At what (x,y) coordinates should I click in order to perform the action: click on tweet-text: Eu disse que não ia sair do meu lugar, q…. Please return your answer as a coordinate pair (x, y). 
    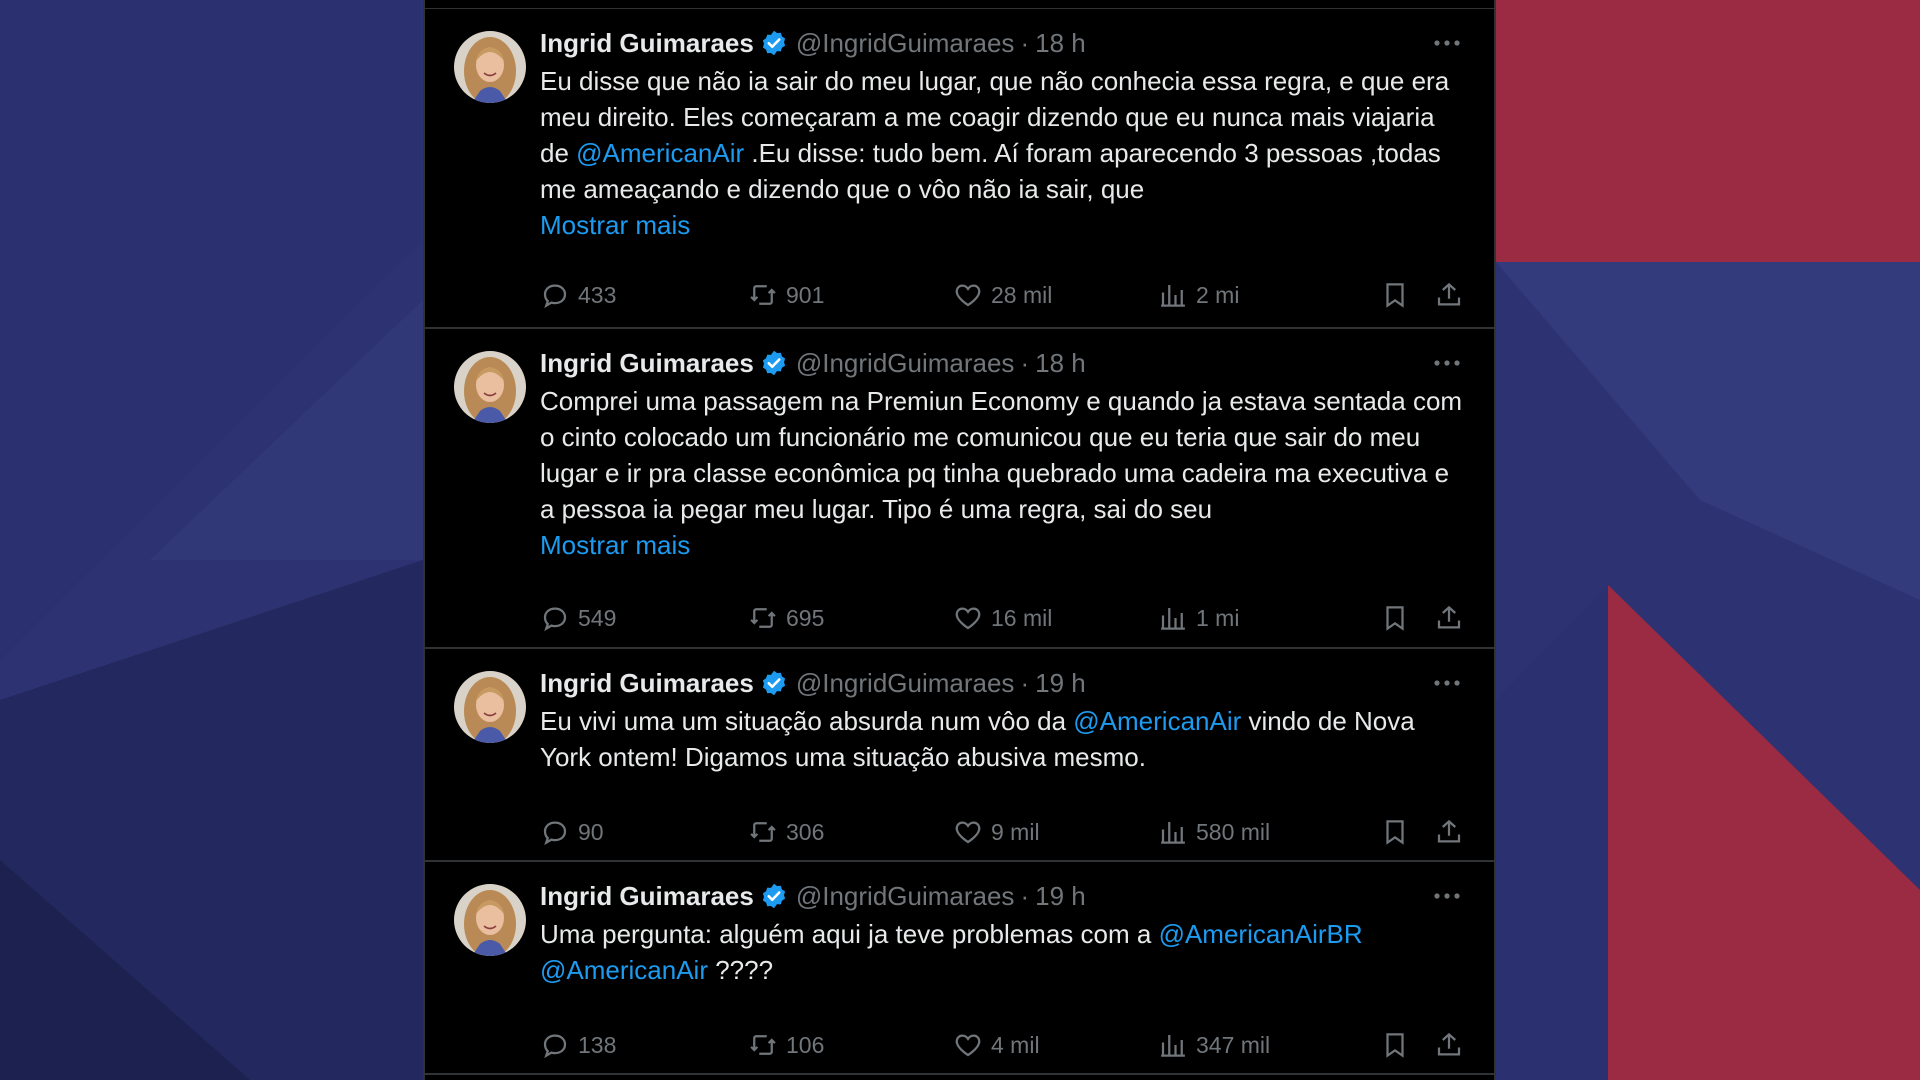
    Looking at the image, I should click on (1002, 135).